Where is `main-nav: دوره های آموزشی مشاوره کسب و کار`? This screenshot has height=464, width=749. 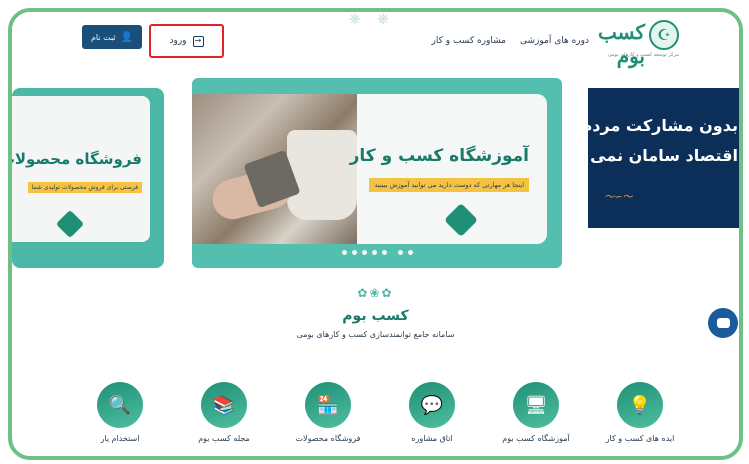 main-nav: دوره های آموزشی مشاوره کسب و کار is located at coordinates (510, 41).